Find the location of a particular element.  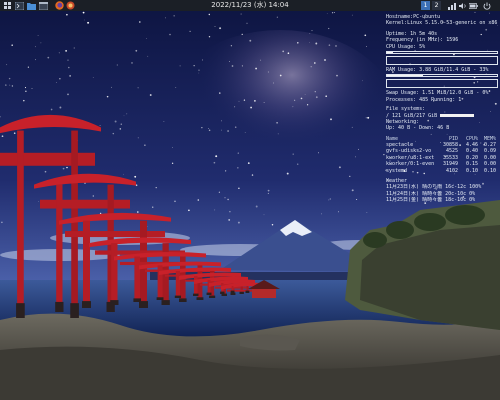

weather-day-3: 11月25日(金) 晴時々曇 18c-10c 0% is located at coordinates (431, 200).